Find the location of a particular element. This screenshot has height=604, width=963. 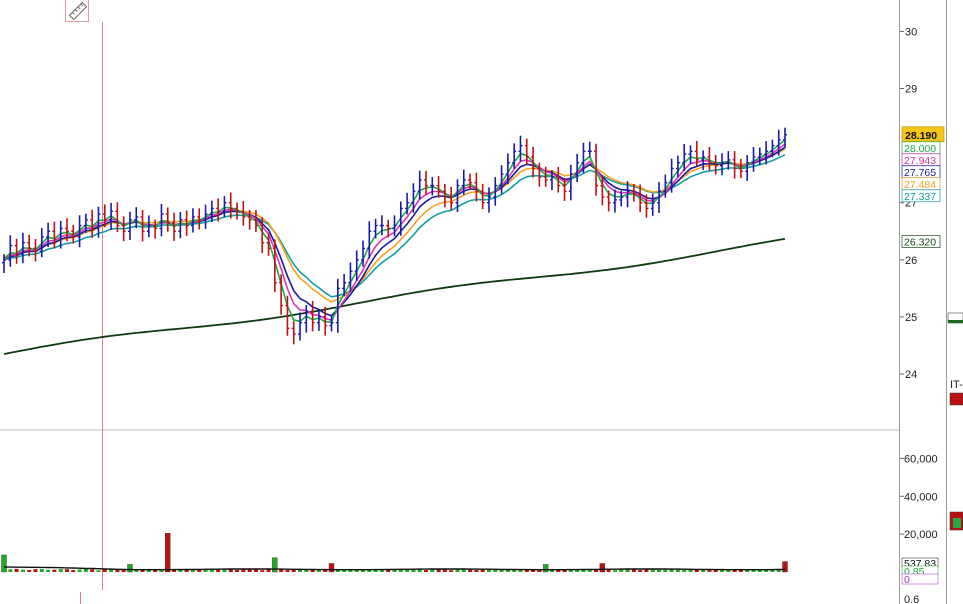

ruler-icon is located at coordinates (78, 11).